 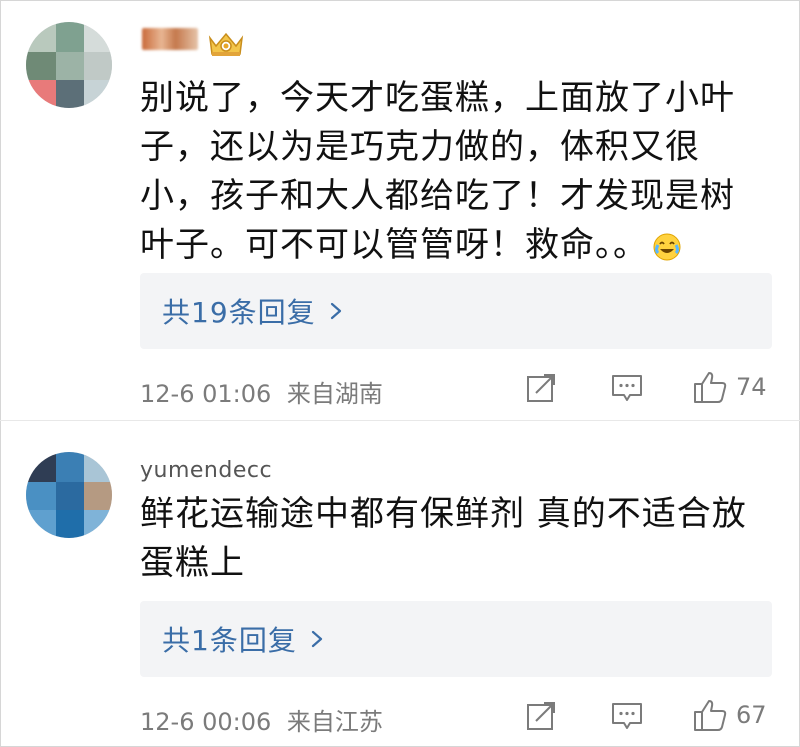 What do you see at coordinates (334, 394) in the screenshot?
I see `location: 来自湖南` at bounding box center [334, 394].